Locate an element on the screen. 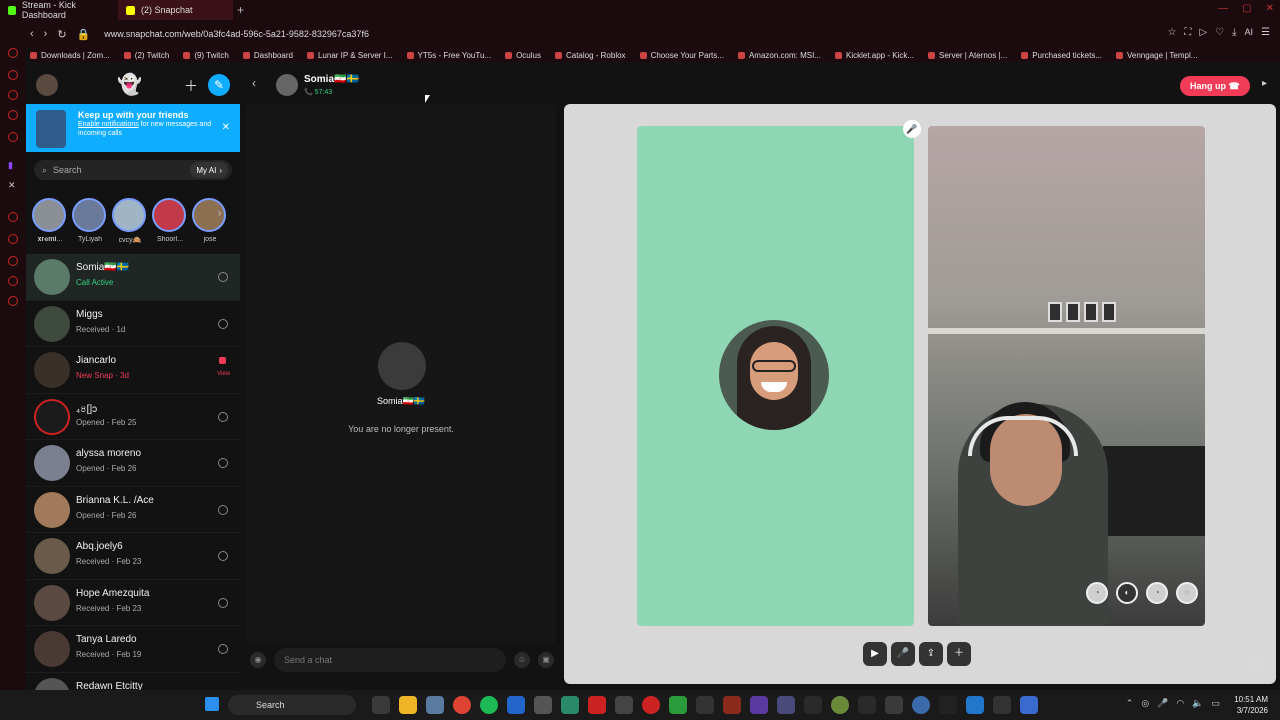  microphone-icon: 🎤 is located at coordinates (903, 654).